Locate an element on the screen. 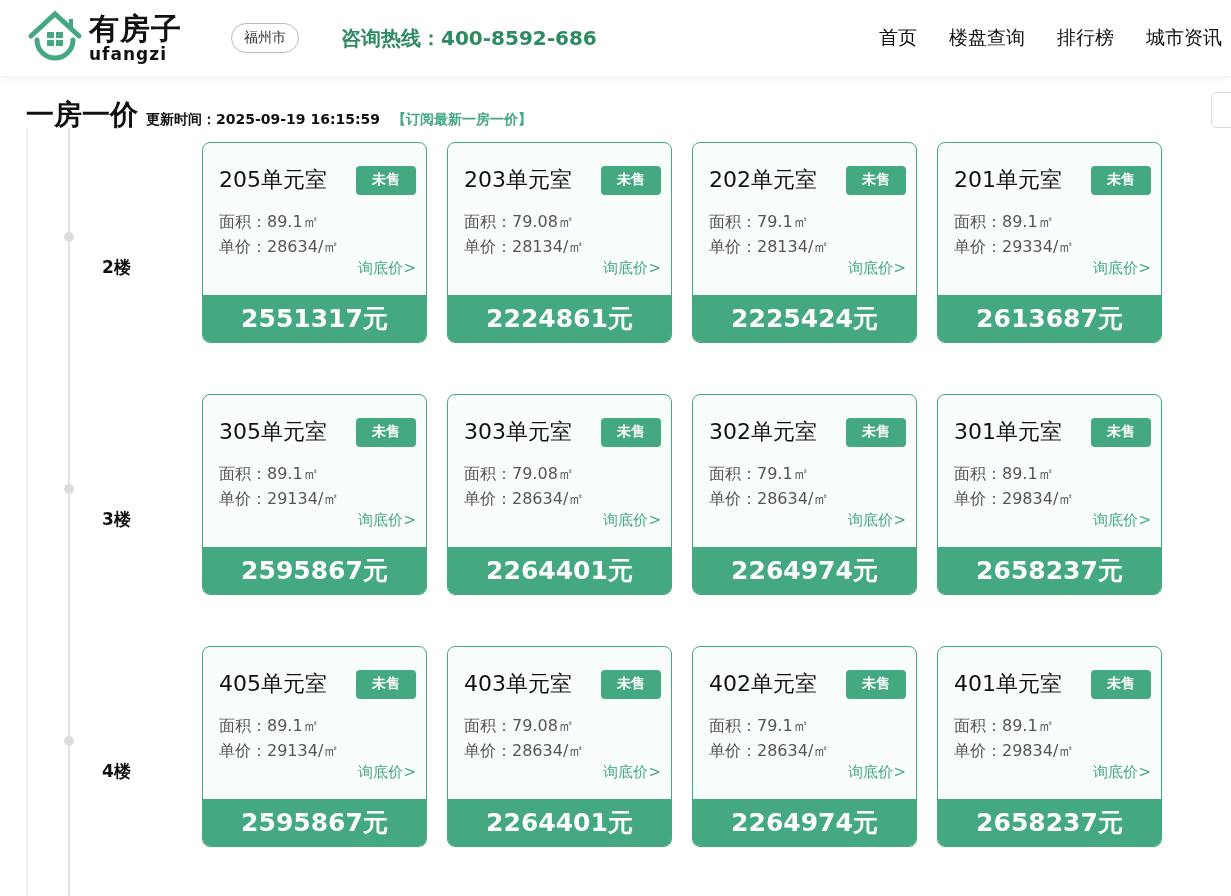  total-price: 2613687元 is located at coordinates (1049, 318).